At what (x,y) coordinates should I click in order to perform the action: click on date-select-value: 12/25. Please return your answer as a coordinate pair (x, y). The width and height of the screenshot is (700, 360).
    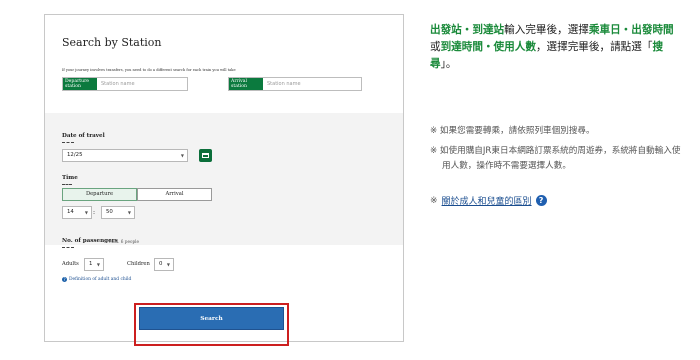
    Looking at the image, I should click on (75, 155).